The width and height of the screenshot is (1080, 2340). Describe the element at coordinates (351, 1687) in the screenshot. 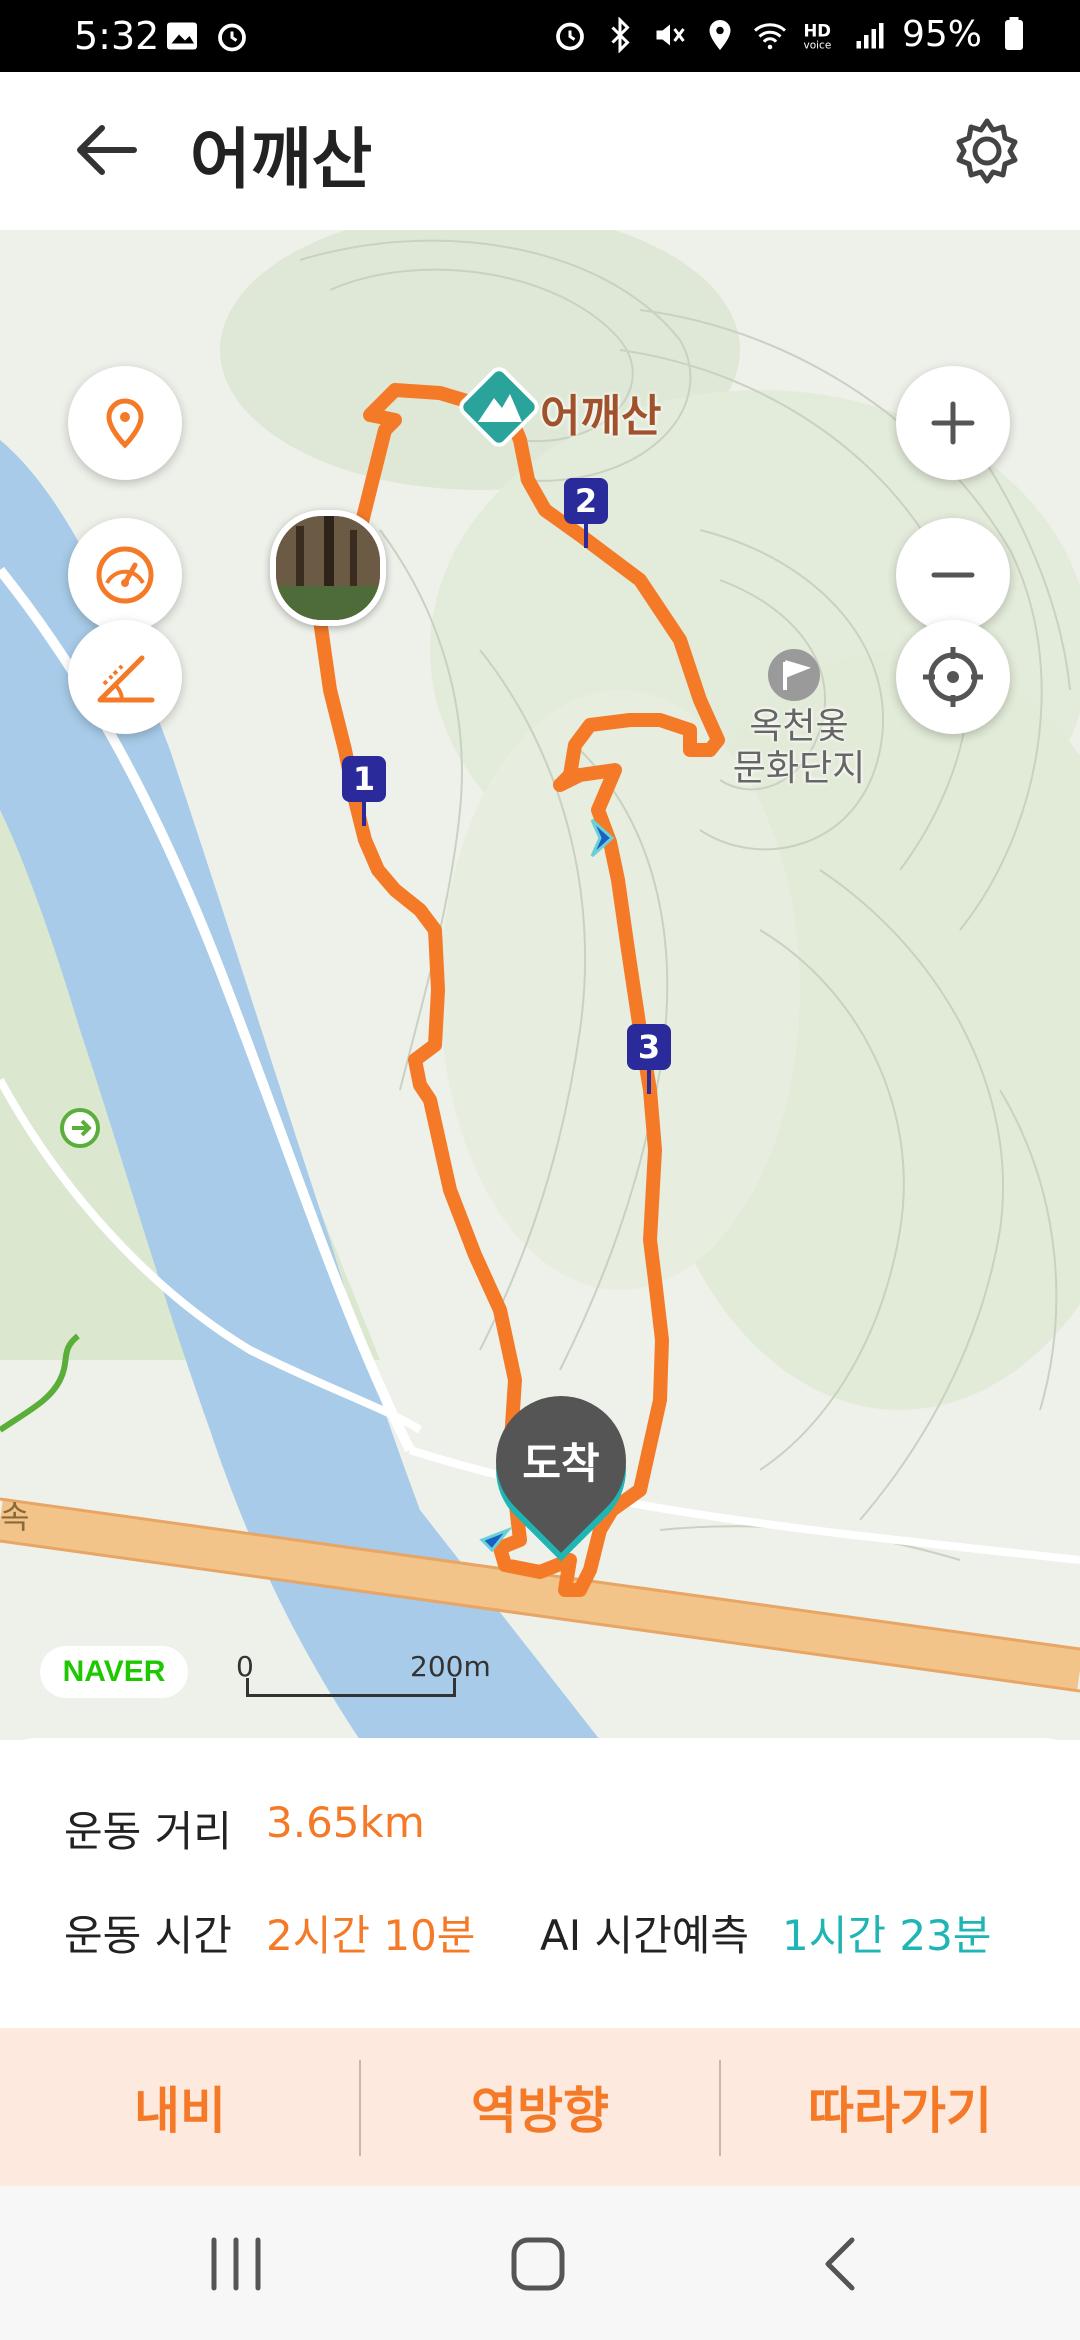

I see `scale-bar` at that location.